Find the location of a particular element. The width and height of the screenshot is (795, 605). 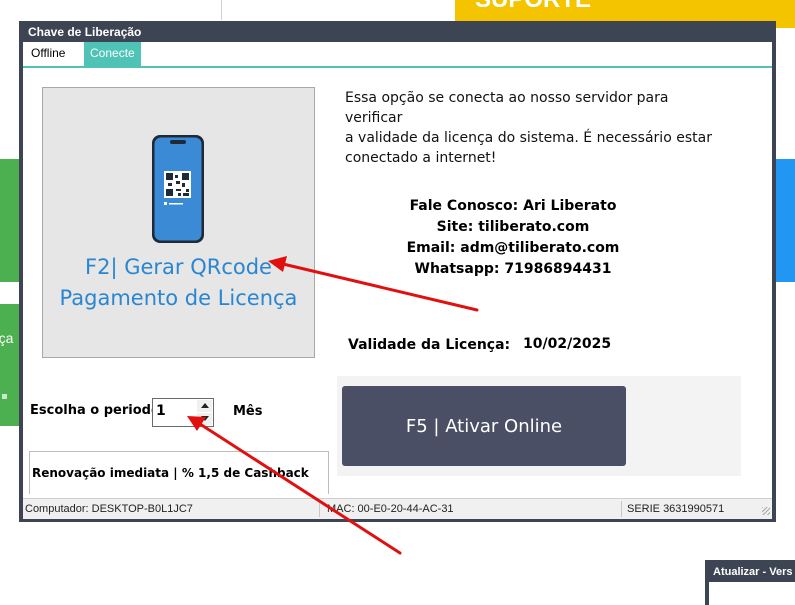

qrcode-button-label: F2| Gerar QRcode is located at coordinates (178, 267).